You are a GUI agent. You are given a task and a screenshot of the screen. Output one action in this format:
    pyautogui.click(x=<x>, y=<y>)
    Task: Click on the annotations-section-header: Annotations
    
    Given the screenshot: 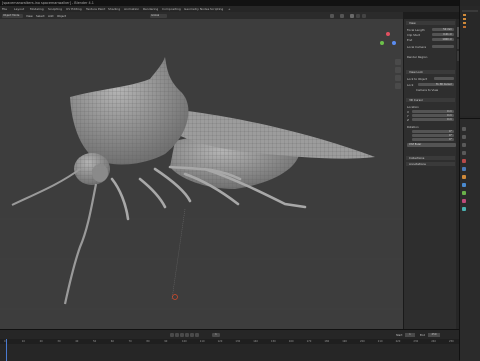 What is the action you would take?
    pyautogui.click(x=430, y=164)
    